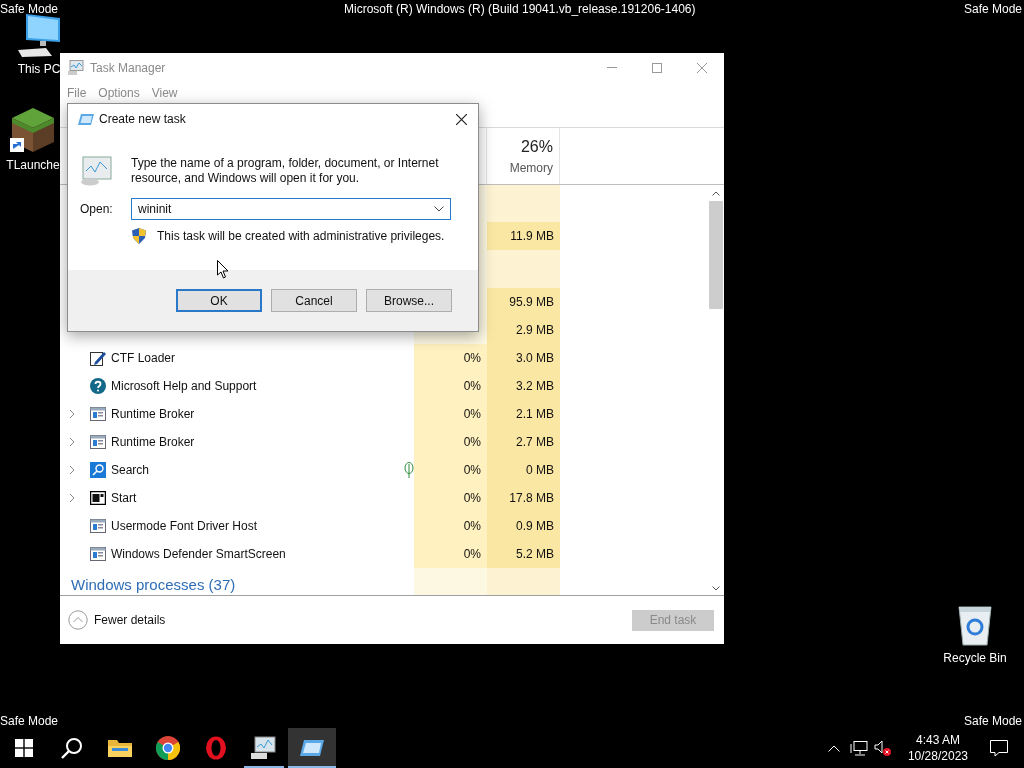 The width and height of the screenshot is (1024, 768). What do you see at coordinates (536, 147) in the screenshot?
I see `memory-percent: 26%` at bounding box center [536, 147].